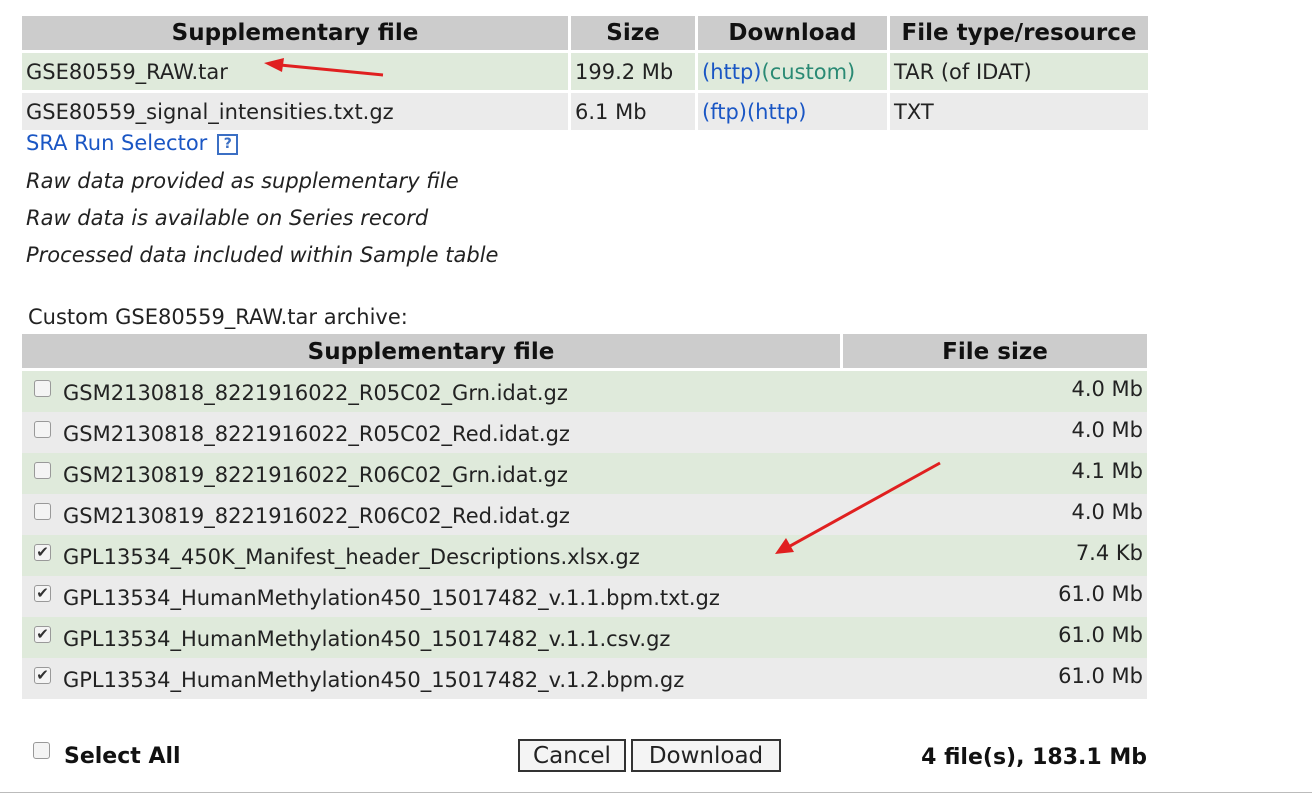 The image size is (1312, 800). I want to click on file-name: GSM2130819_8221916022_R06C02_Grn.idat.gz, so click(315, 475).